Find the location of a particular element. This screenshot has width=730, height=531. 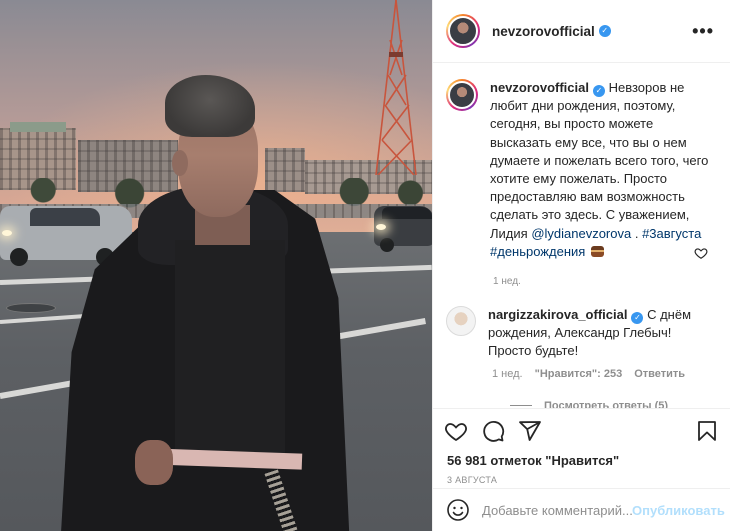

caption-time: 1 нед. is located at coordinates (603, 281).